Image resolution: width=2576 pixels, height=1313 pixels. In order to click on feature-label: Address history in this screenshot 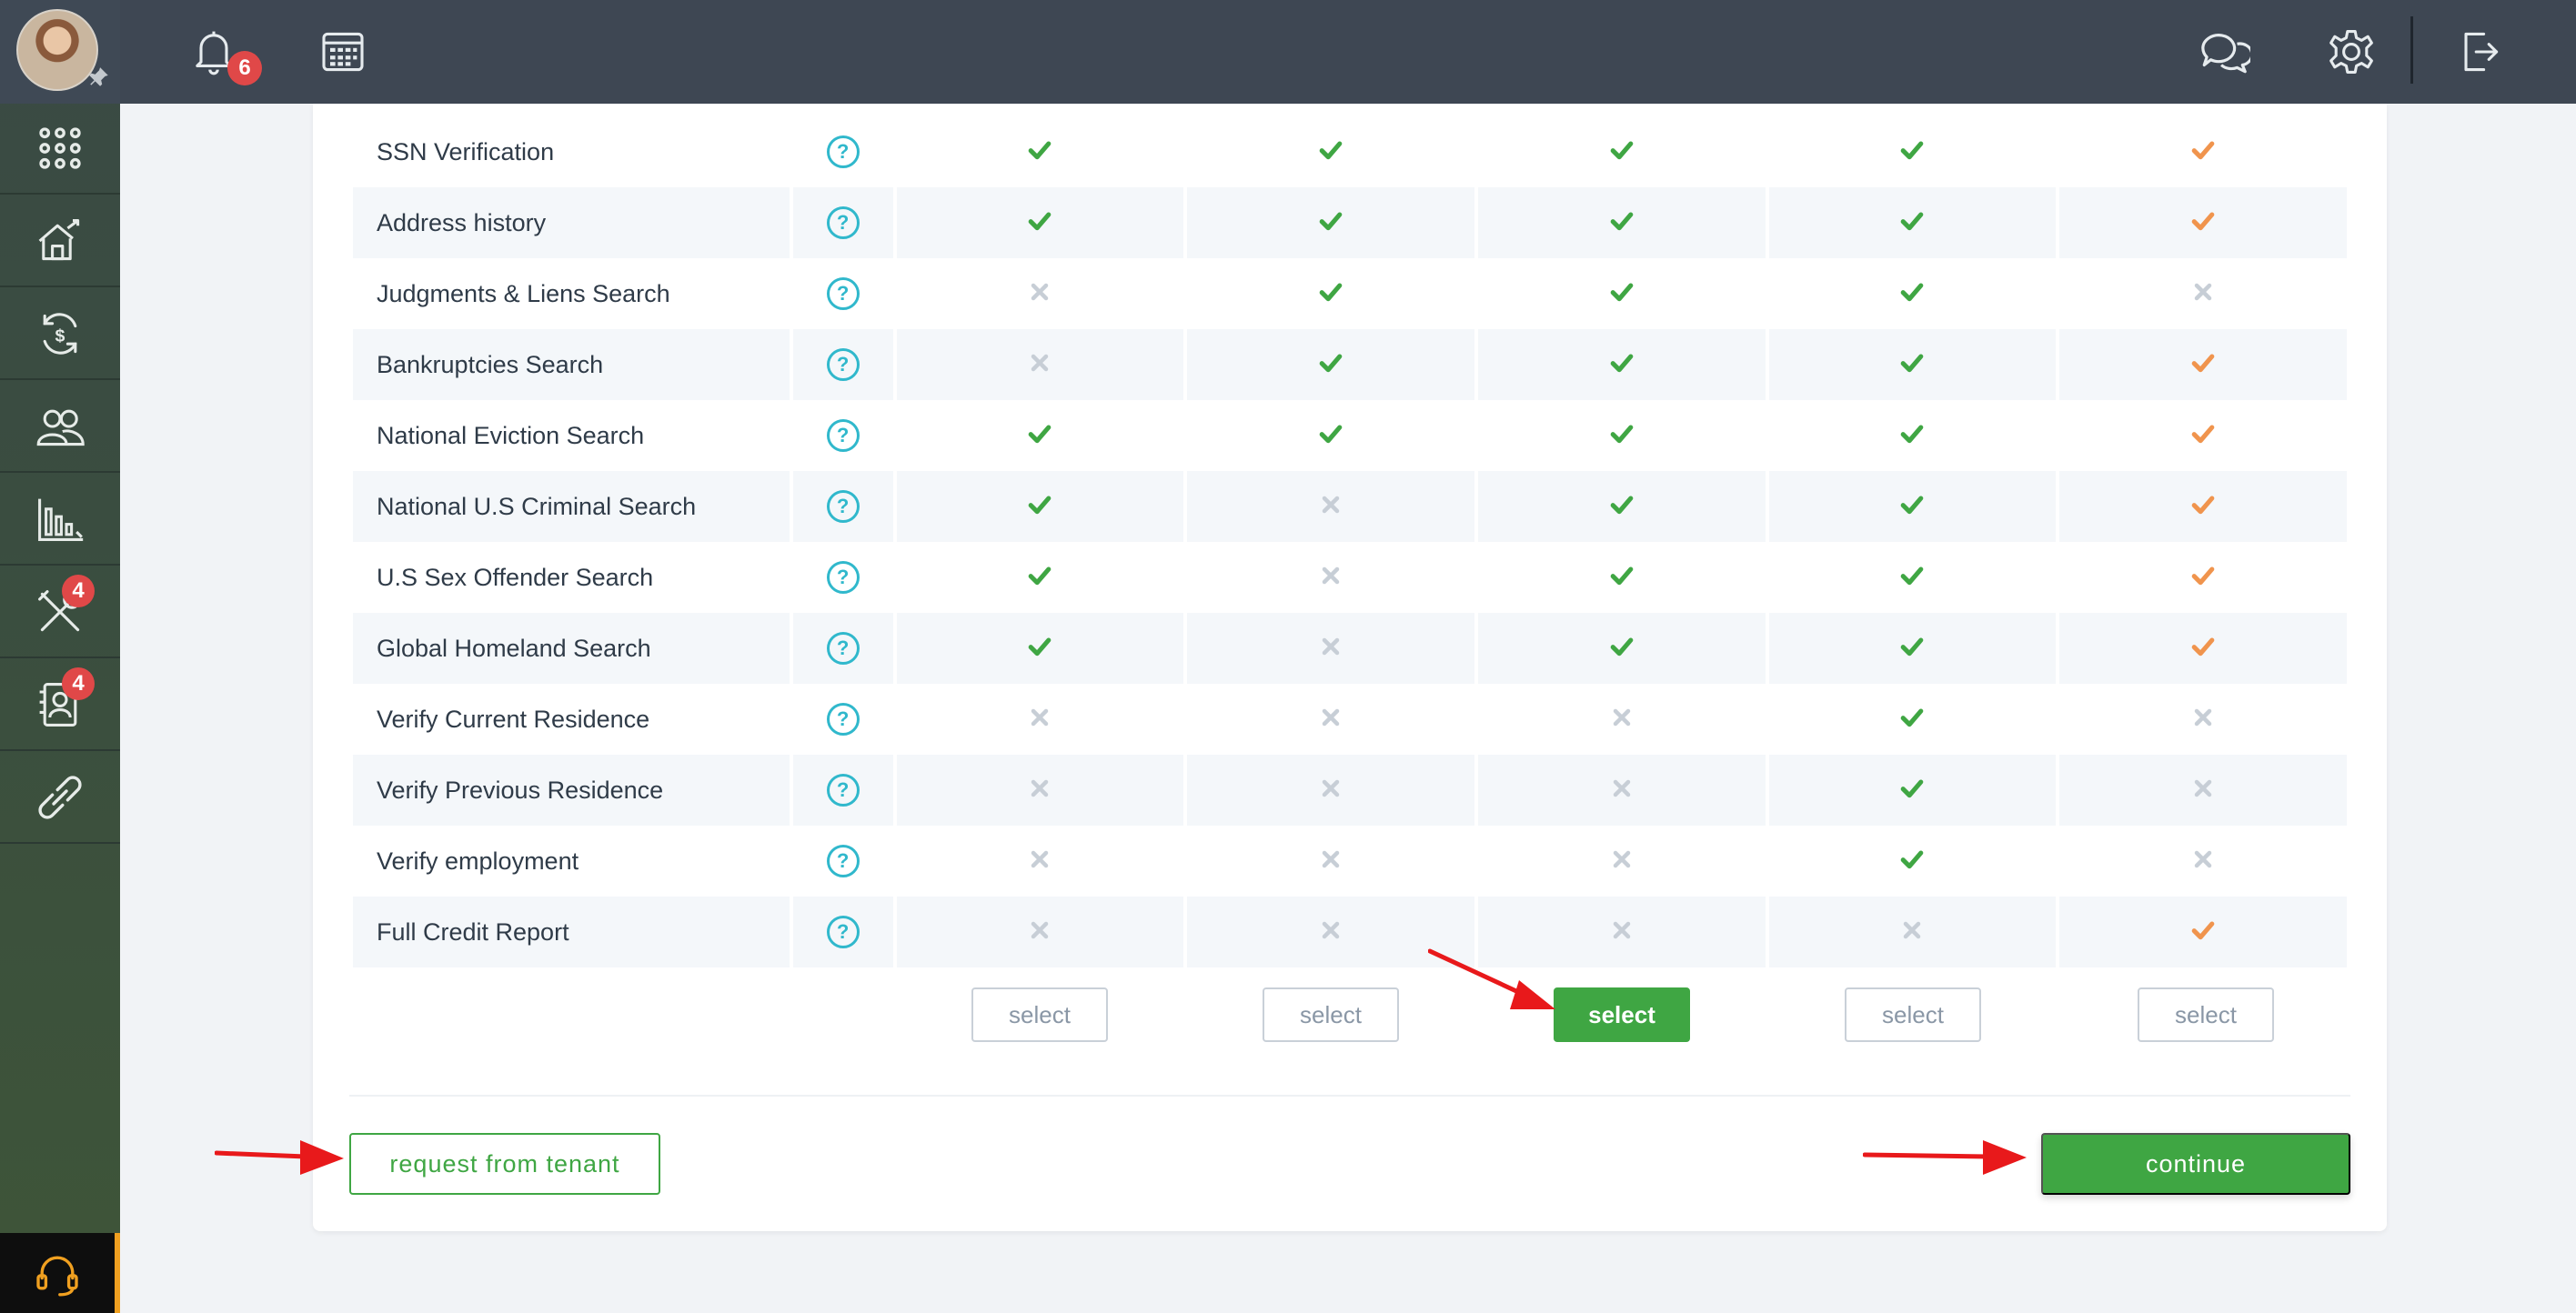, I will do `click(571, 222)`.